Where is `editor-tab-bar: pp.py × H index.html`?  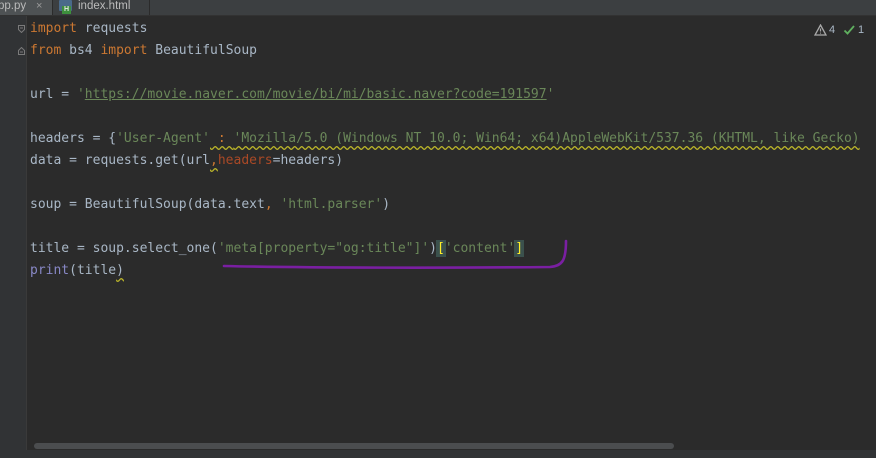
editor-tab-bar: pp.py × H index.html is located at coordinates (438, 8).